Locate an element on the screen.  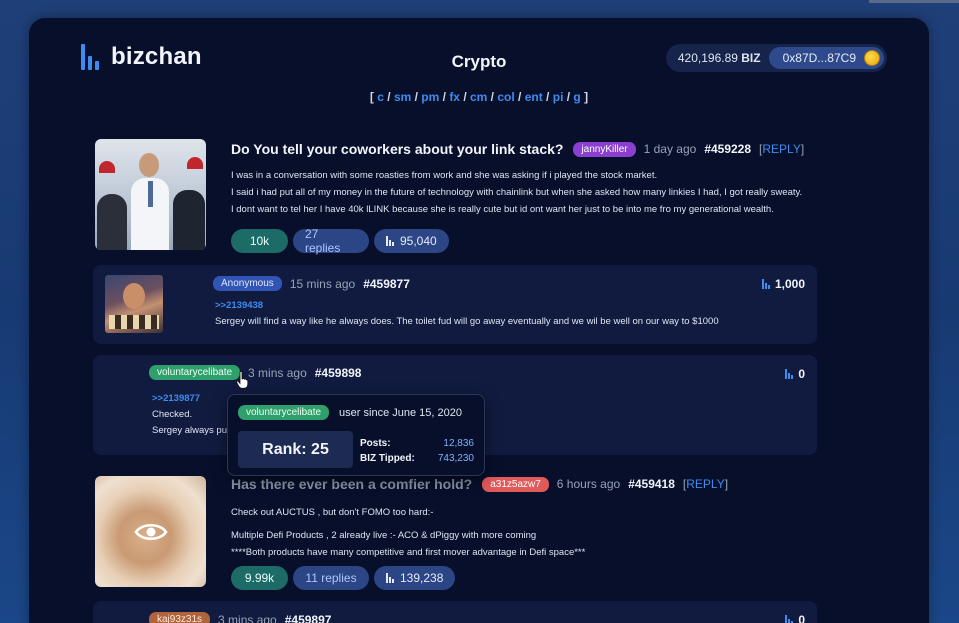
wallet: 420,196.89 BIZ 0x87D...87C9 is located at coordinates (776, 58).